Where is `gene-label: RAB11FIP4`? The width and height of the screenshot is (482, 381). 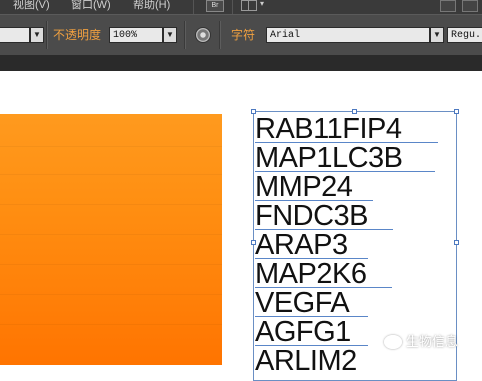
gene-label: RAB11FIP4 is located at coordinates (328, 129).